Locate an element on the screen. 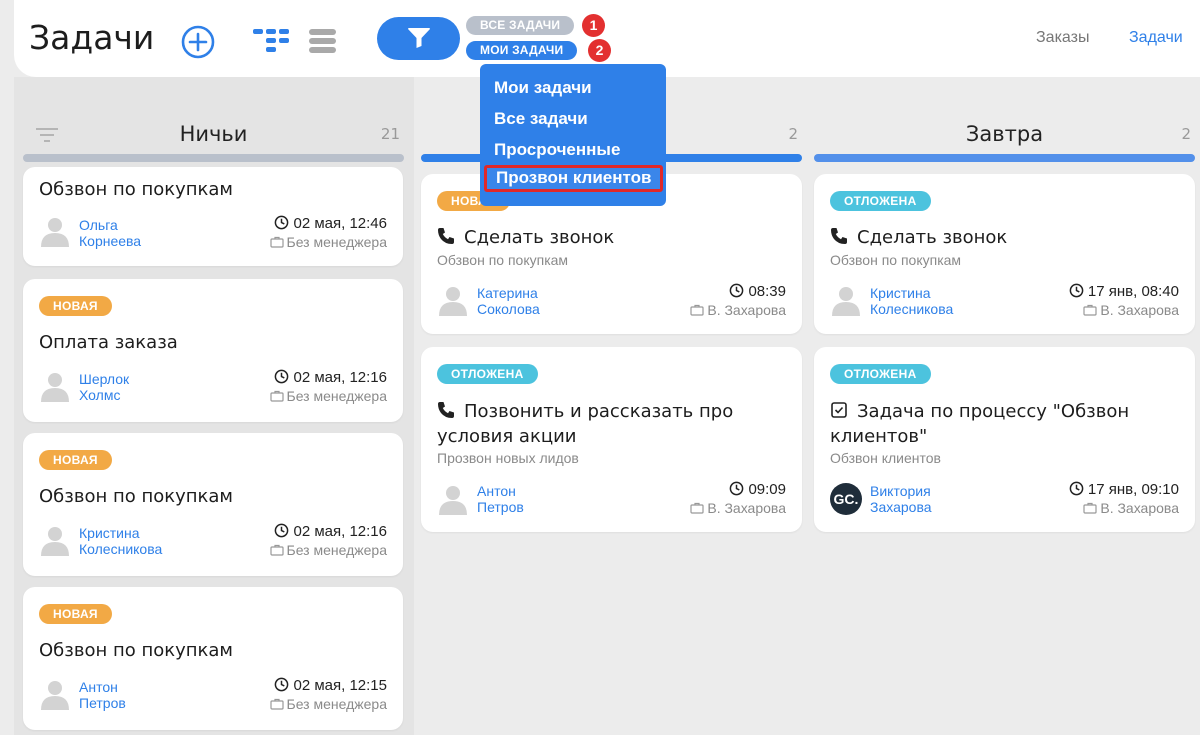 Image resolution: width=1200 pixels, height=735 pixels. assignee-name: Шерлок Холмс is located at coordinates (104, 387).